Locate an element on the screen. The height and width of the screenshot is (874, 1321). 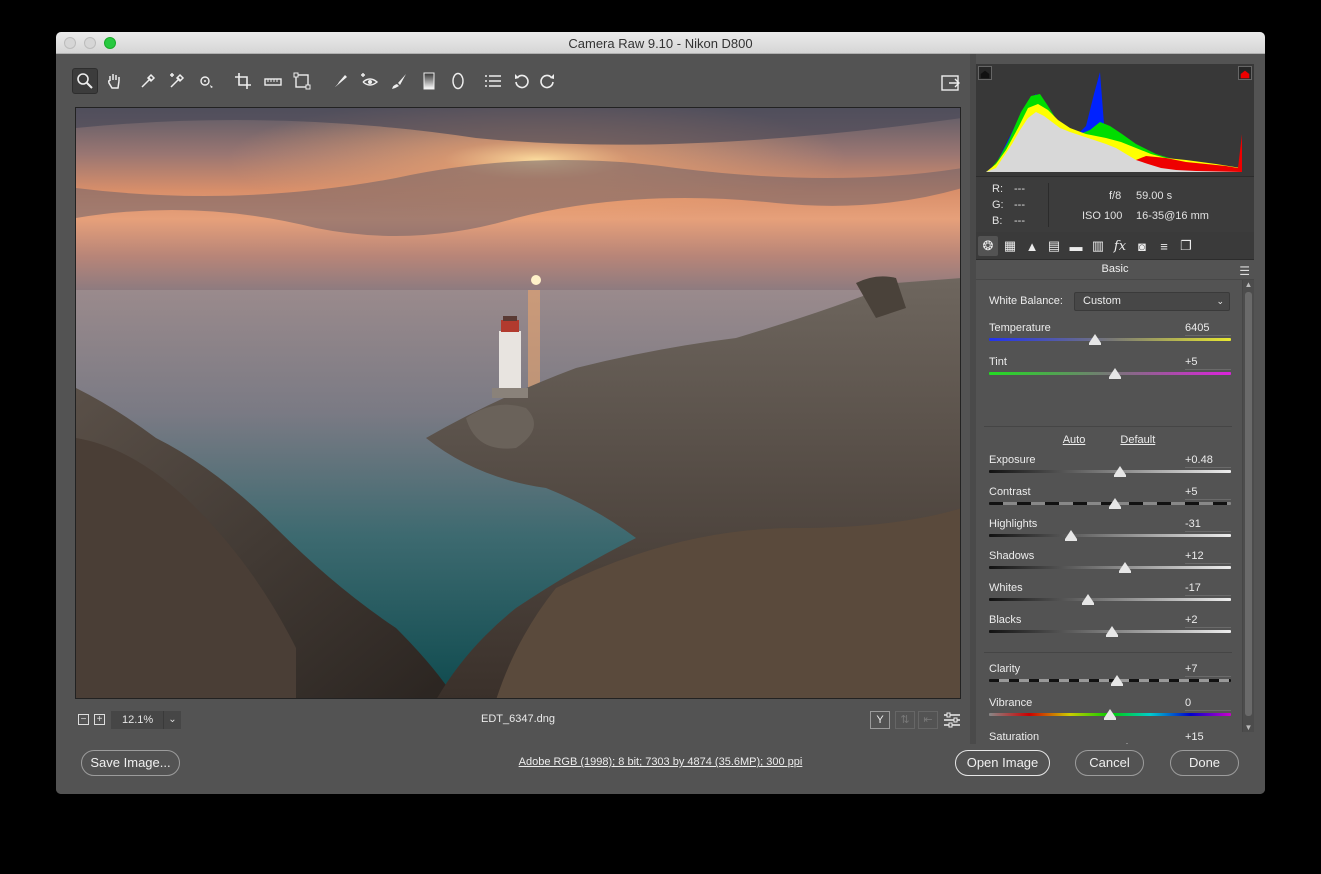
snapshots-icon: ❐ is located at coordinates (1186, 245).